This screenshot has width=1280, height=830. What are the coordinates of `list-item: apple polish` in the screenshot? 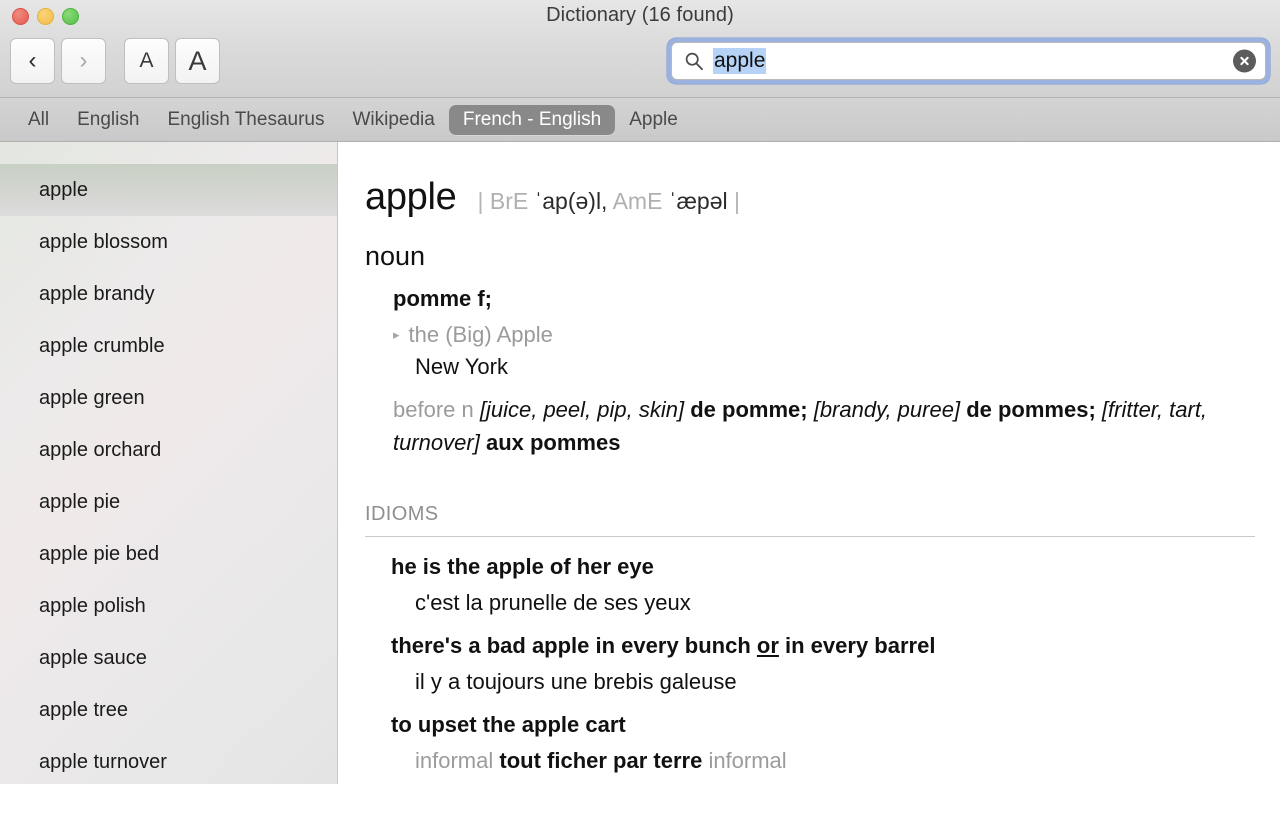 It's located at (168, 606).